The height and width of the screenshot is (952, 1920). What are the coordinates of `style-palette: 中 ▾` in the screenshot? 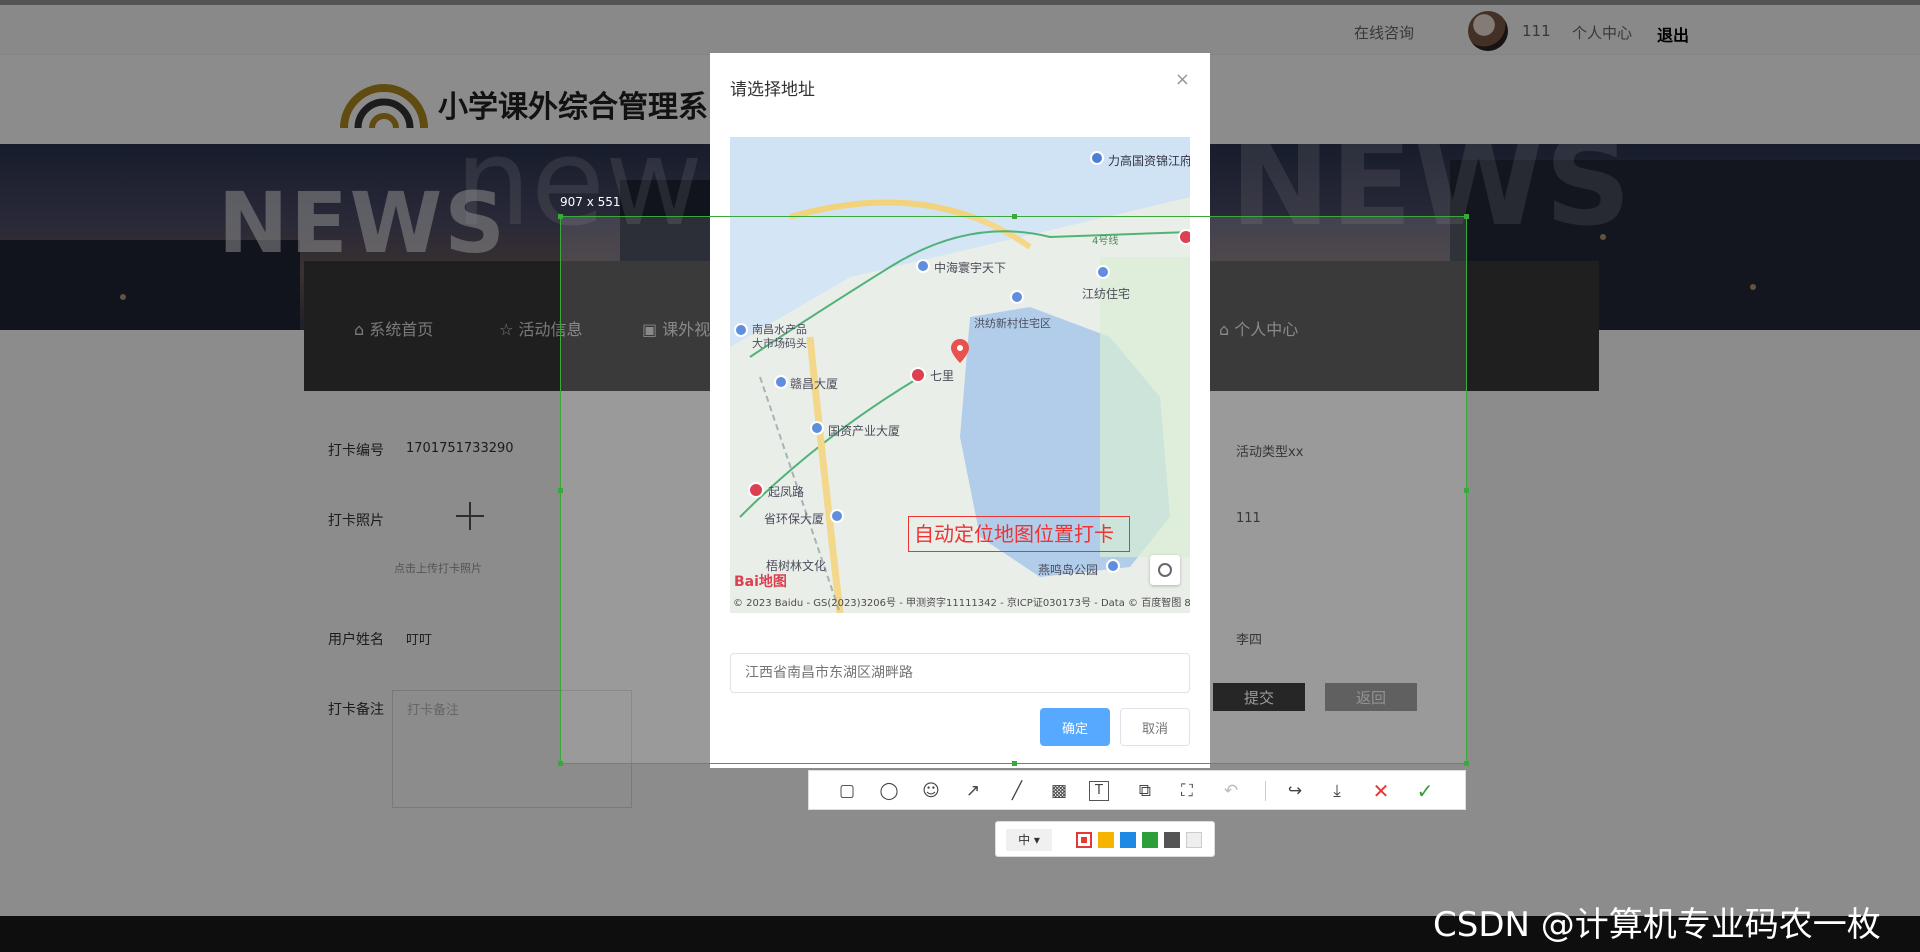 It's located at (1105, 839).